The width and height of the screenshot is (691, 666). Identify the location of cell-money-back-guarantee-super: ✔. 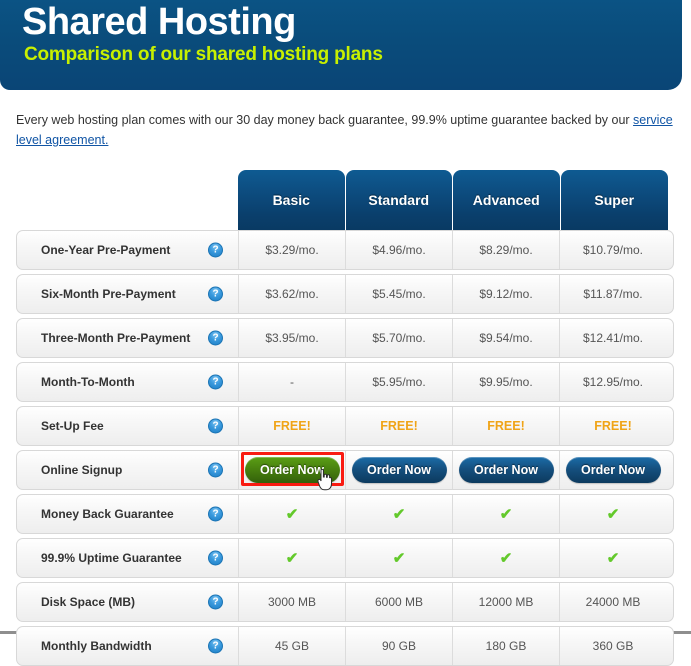
(612, 514).